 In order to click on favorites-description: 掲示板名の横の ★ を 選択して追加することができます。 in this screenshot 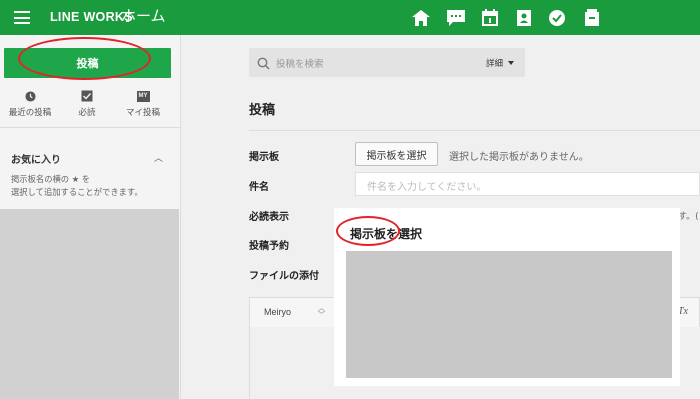, I will do `click(77, 185)`.